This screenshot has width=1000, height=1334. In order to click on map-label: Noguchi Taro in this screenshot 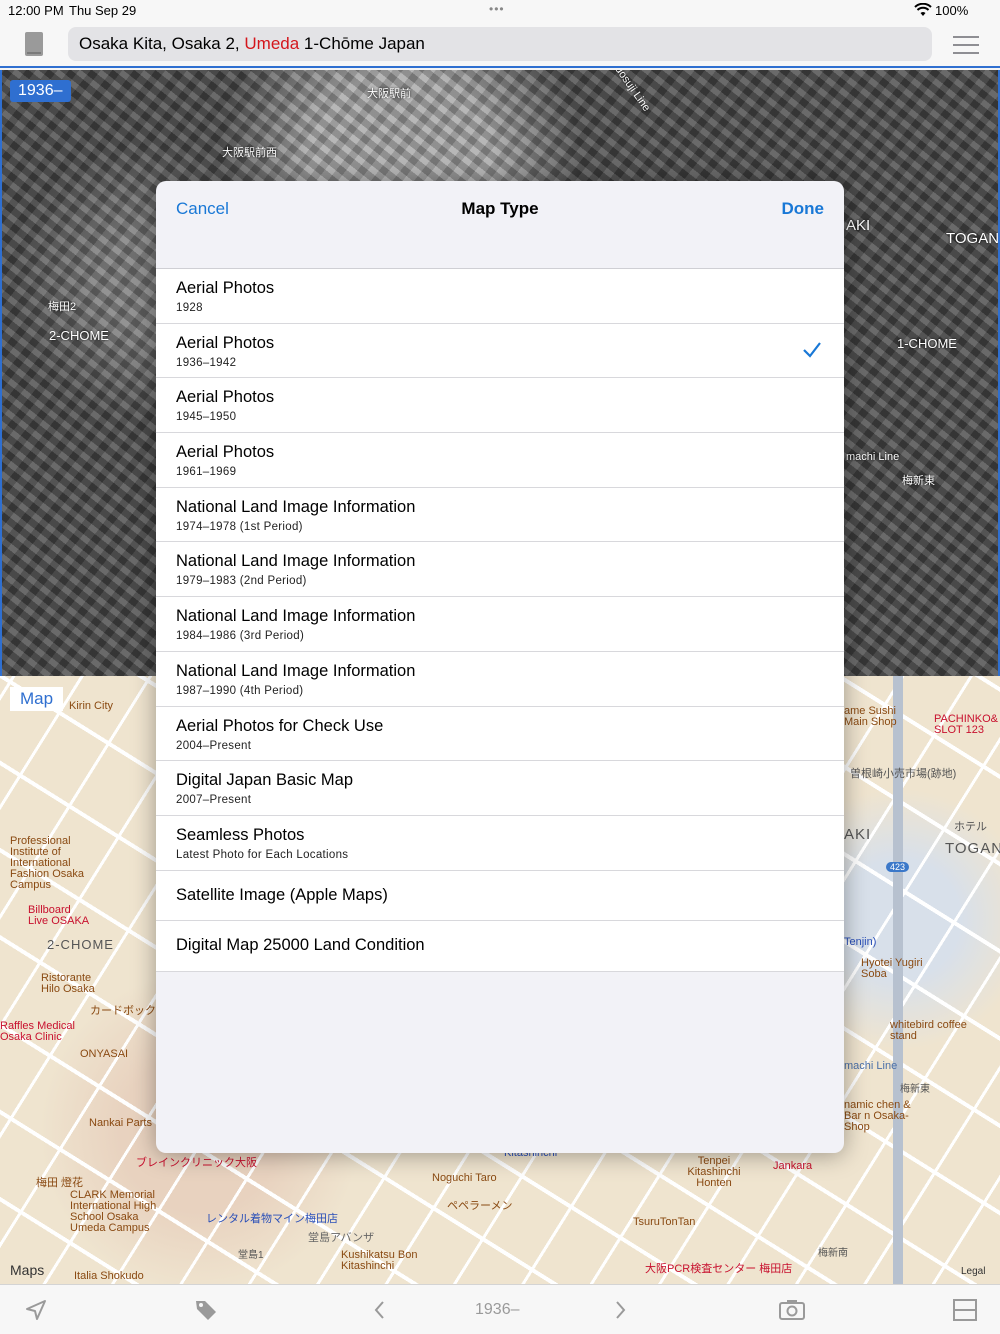, I will do `click(464, 1178)`.